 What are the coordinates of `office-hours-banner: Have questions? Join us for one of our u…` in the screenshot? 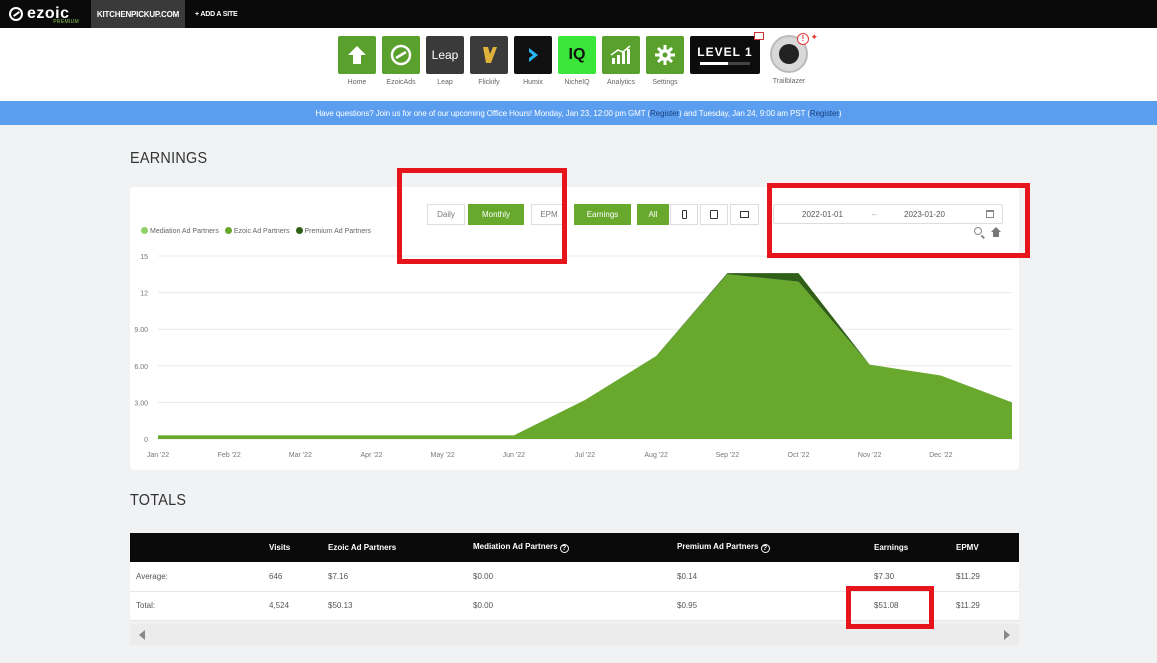 It's located at (578, 113).